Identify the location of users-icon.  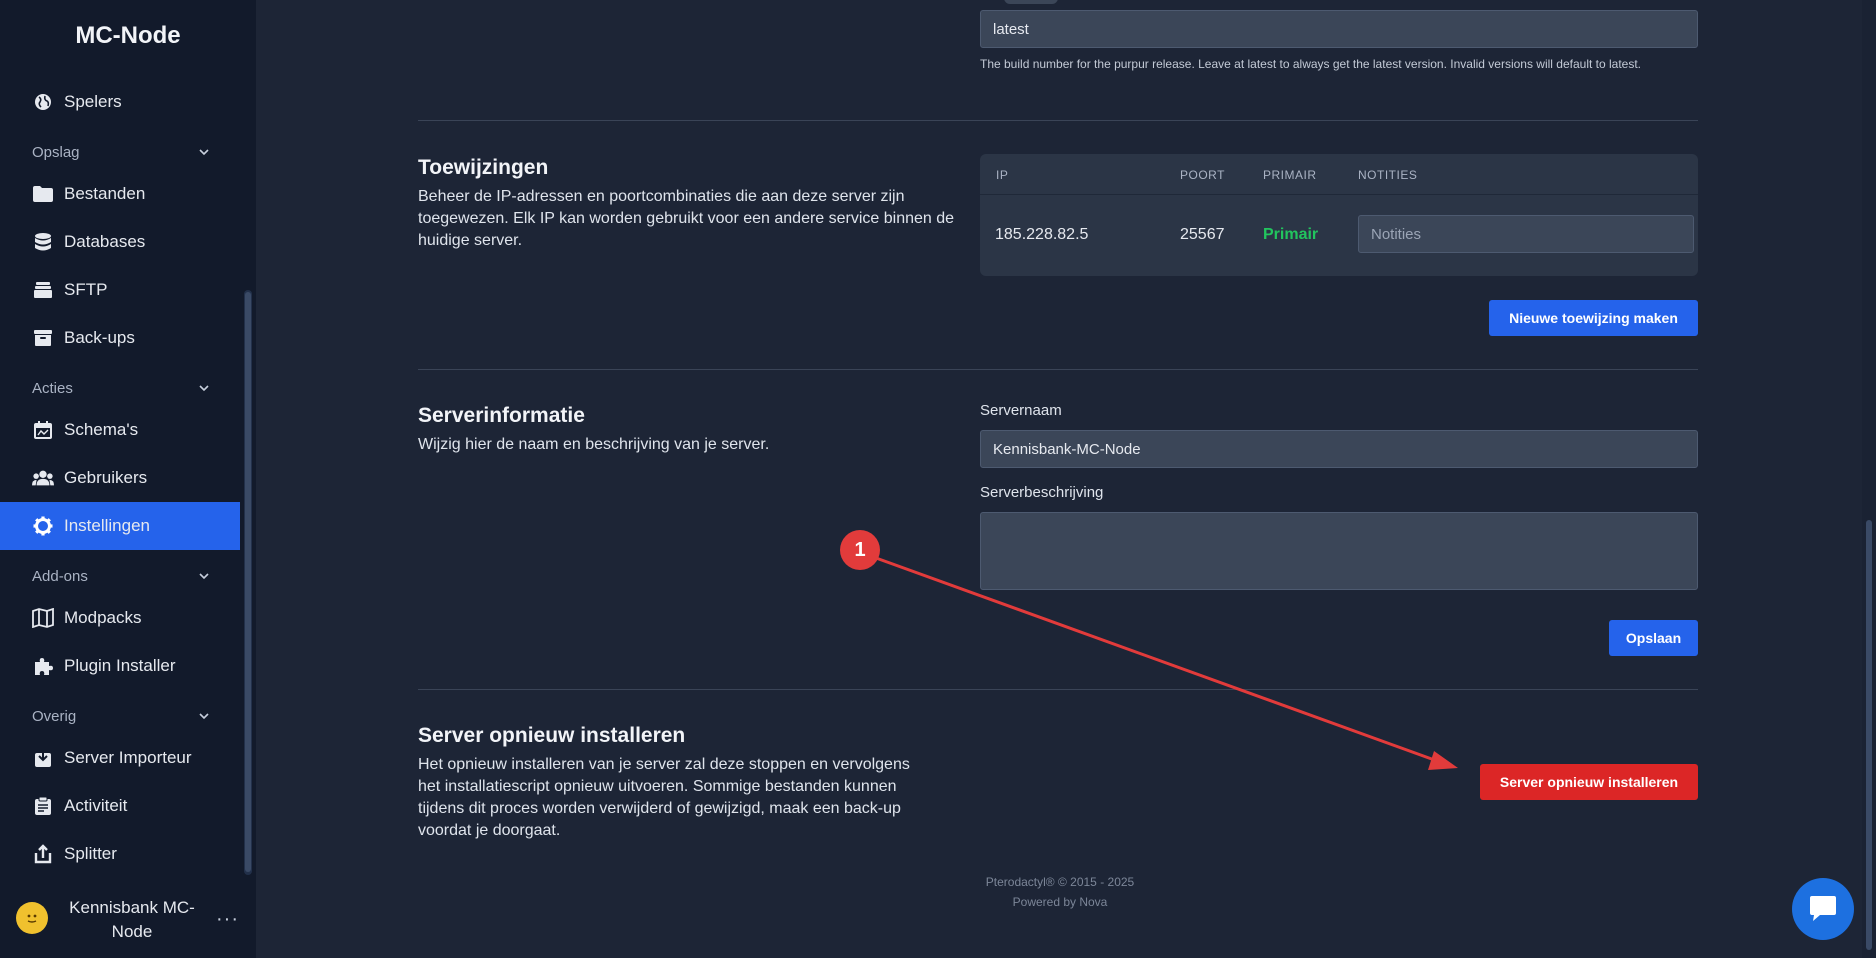
(43, 478).